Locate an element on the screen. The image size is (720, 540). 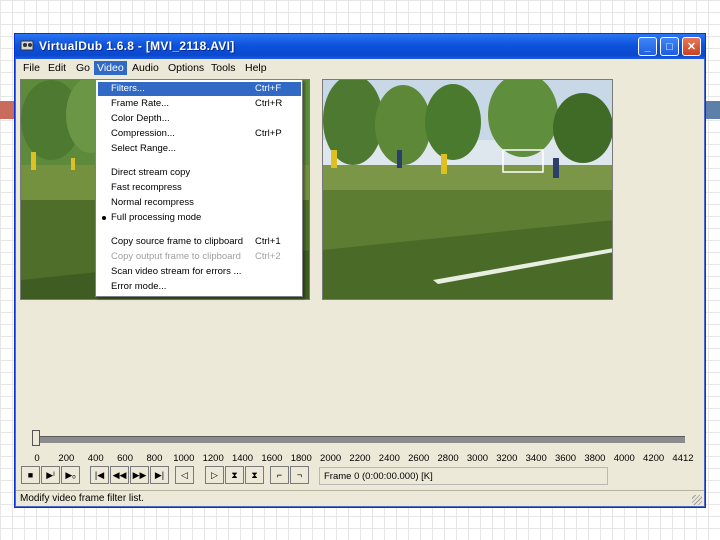
next-keyframe-icon: ▷ is located at coordinates (214, 474).